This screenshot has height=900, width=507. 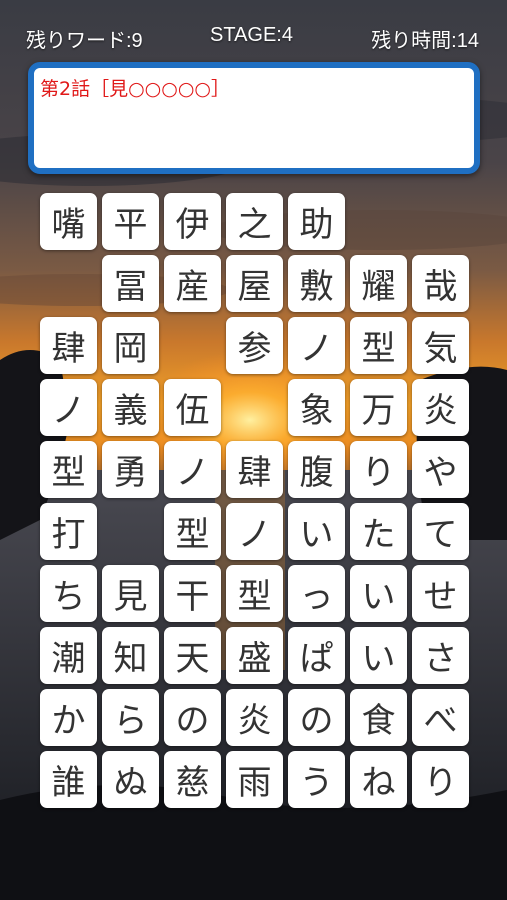 I want to click on letter-tile: 平, so click(x=130, y=221).